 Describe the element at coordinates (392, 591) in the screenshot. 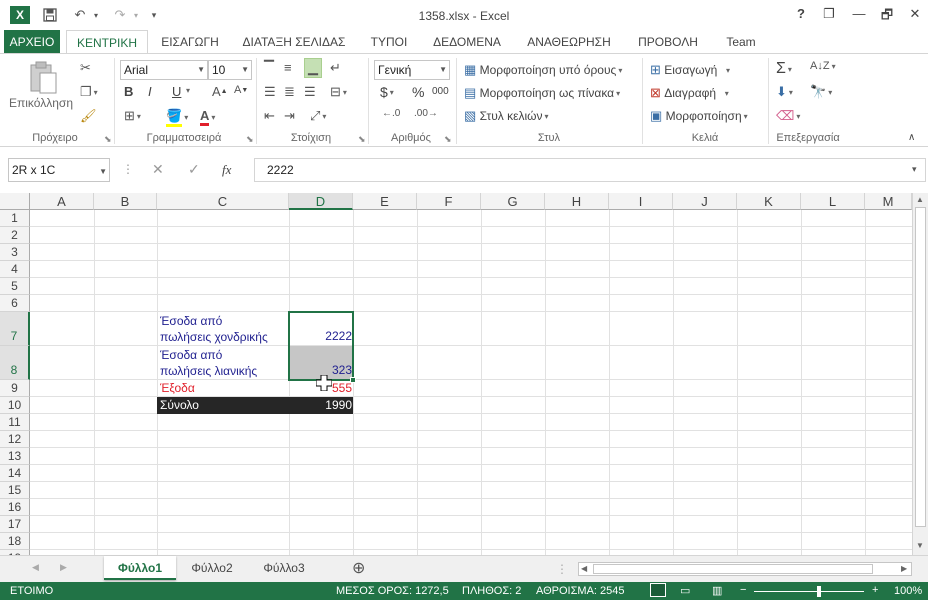

I see `status-average: ΜΕΣΟΣ ΟΡΟΣ: 1272,5` at that location.